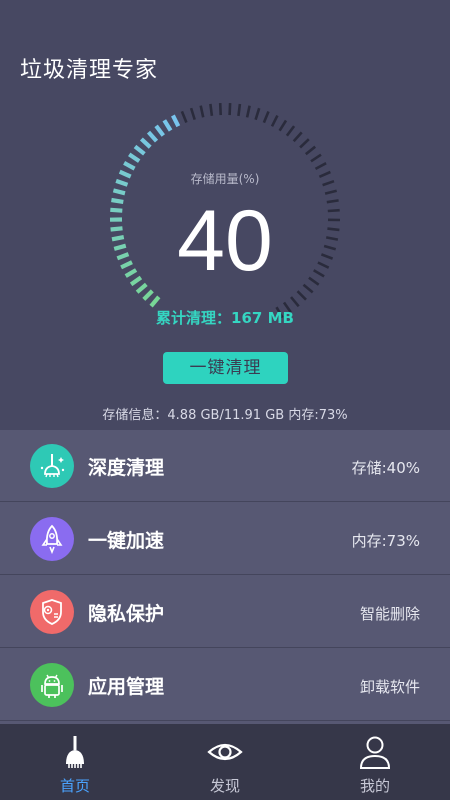 This screenshot has height=800, width=450. I want to click on tab-home: 首页, so click(75, 762).